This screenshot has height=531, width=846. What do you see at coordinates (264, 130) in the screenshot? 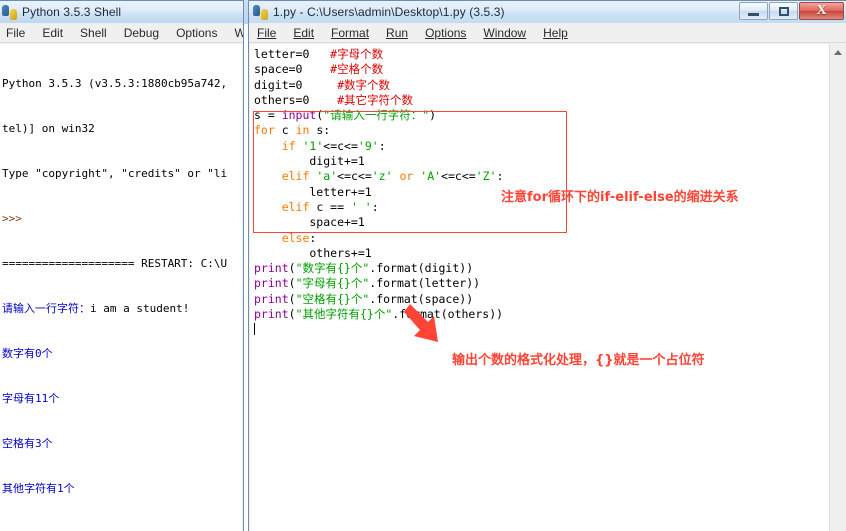
I see `code-token: for` at bounding box center [264, 130].